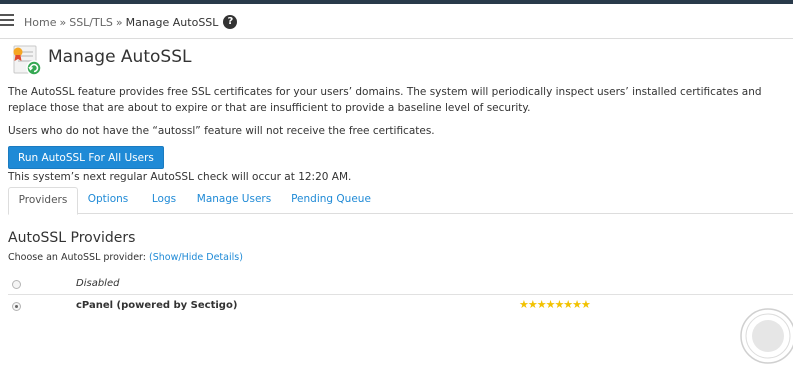 Image resolution: width=793 pixels, height=366 pixels. I want to click on breadcrumb-home-link: Home, so click(40, 22).